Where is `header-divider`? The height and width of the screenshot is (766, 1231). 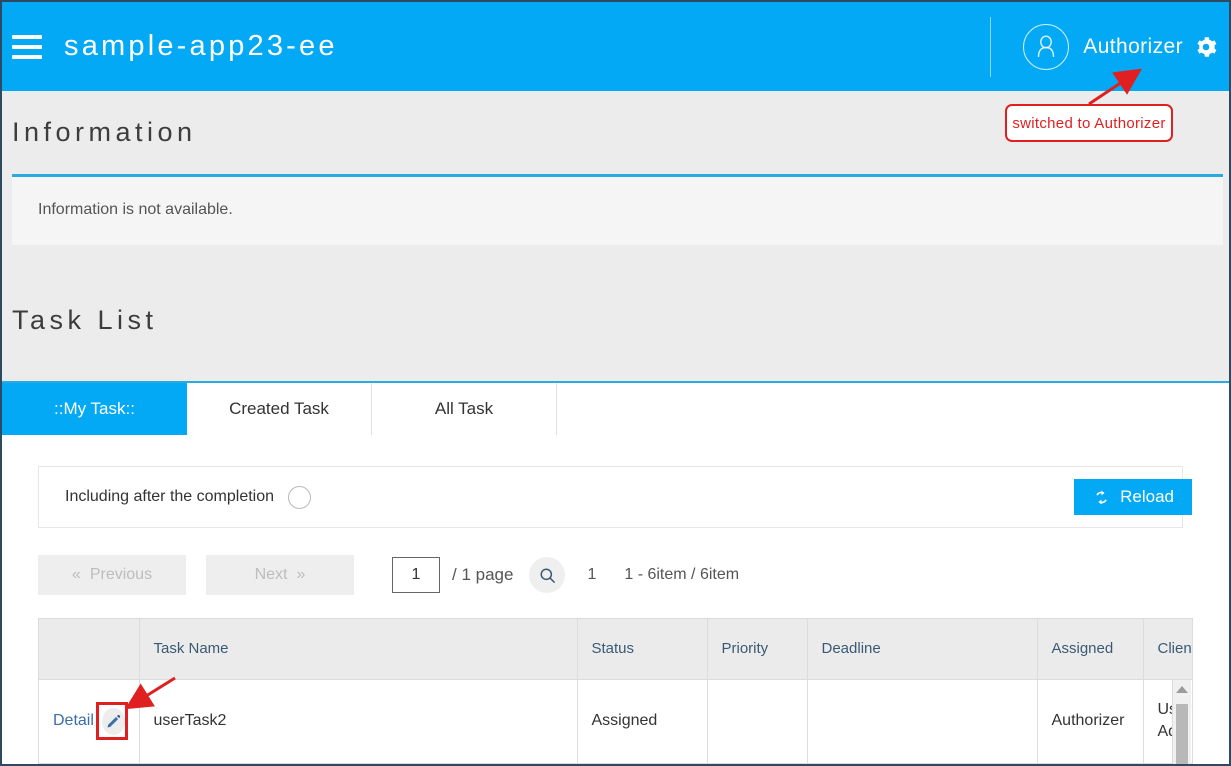 header-divider is located at coordinates (991, 46).